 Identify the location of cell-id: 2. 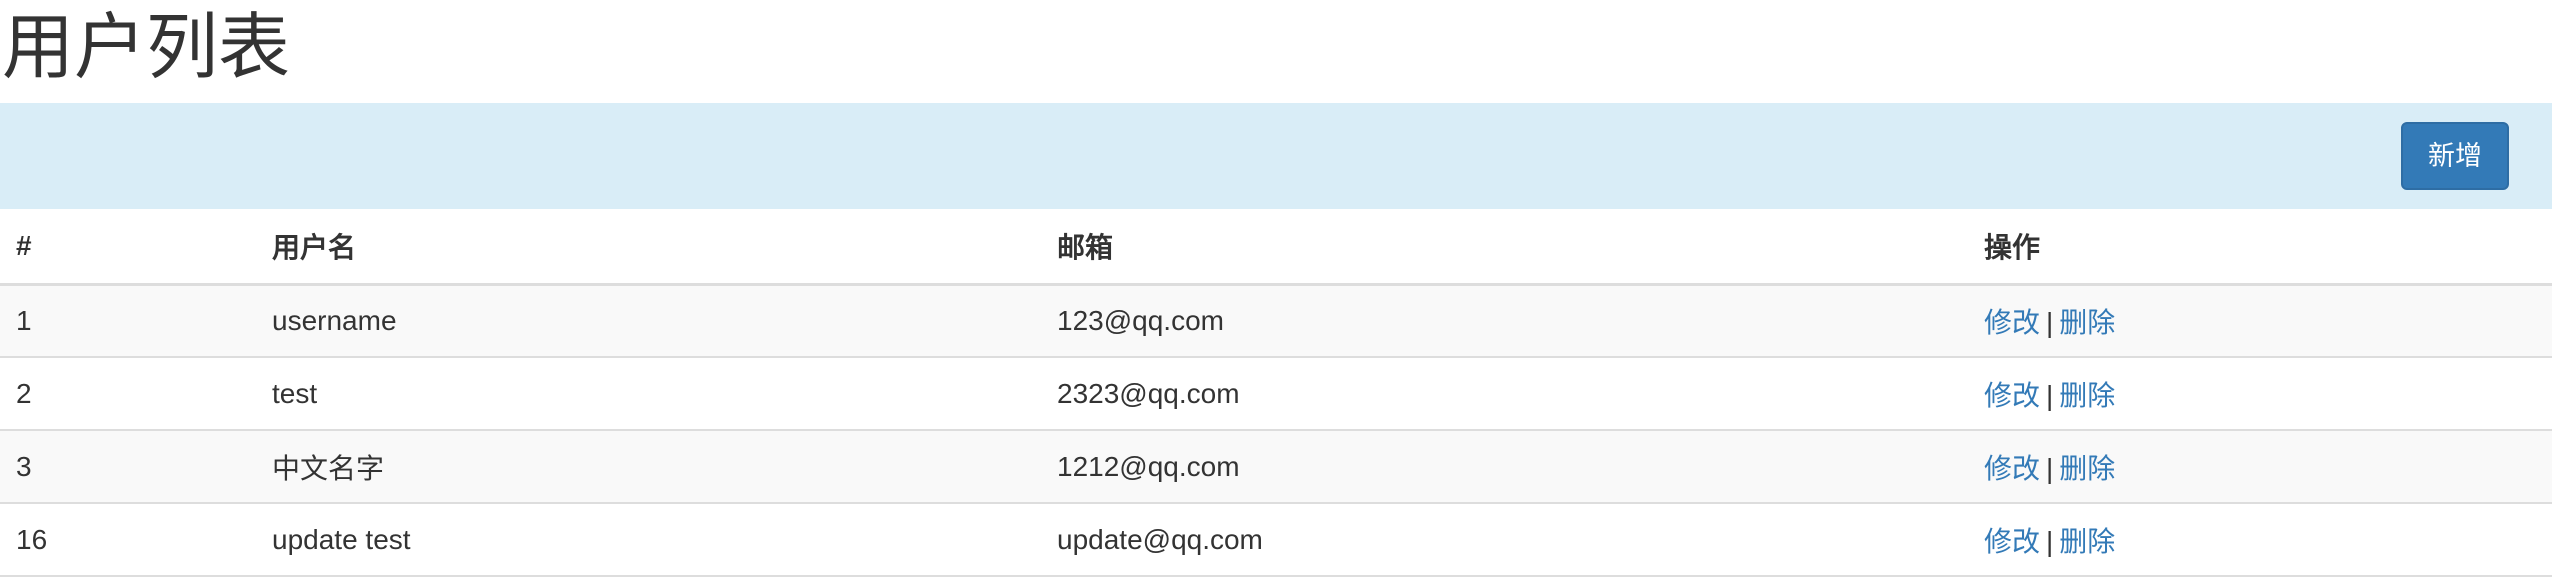
(24, 393).